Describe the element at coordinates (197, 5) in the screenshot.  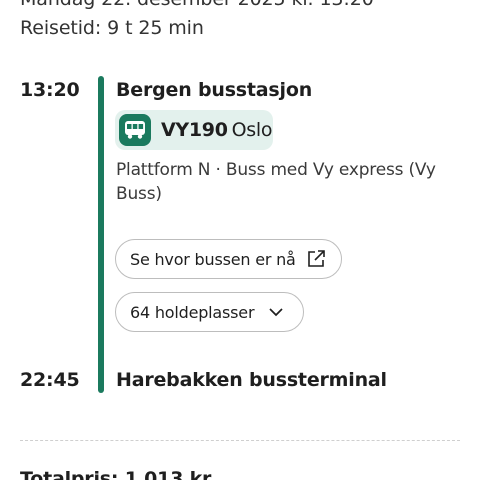
I see `departure-date: Mandag 22. desember 2025 kl. 13:20` at that location.